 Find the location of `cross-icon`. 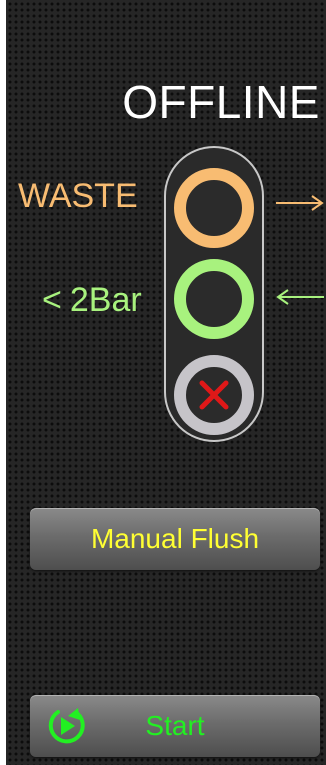

cross-icon is located at coordinates (214, 395).